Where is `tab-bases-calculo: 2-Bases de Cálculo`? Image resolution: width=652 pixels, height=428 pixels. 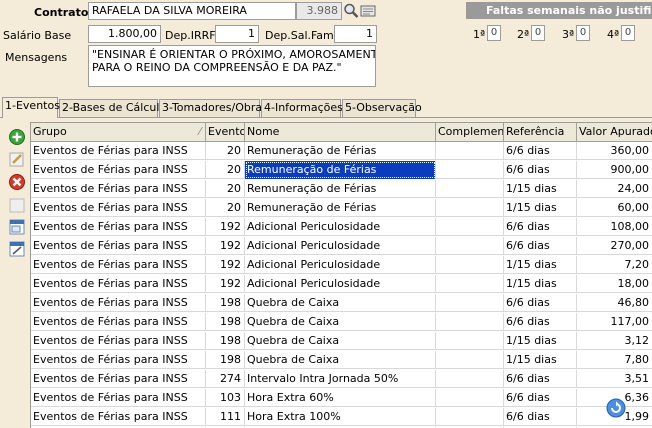
tab-bases-calculo: 2-Bases de Cálculo is located at coordinates (112, 108).